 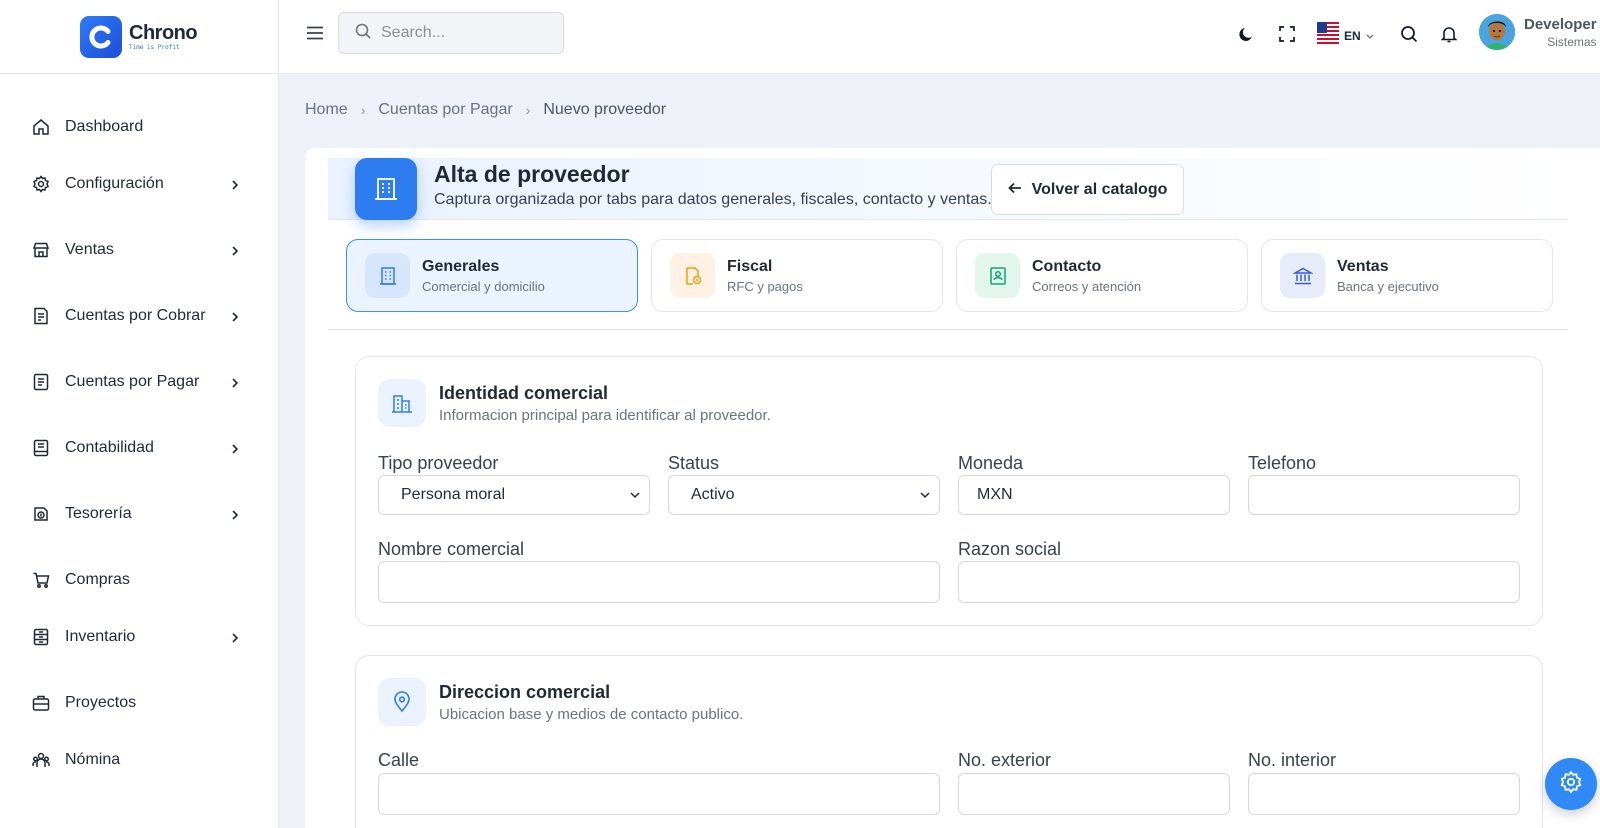 What do you see at coordinates (41, 127) in the screenshot?
I see `home-icon` at bounding box center [41, 127].